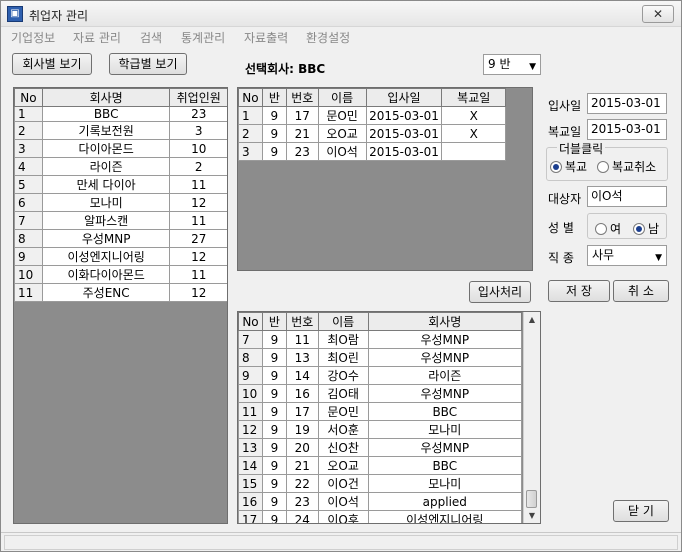 Image resolution: width=682 pixels, height=552 pixels. What do you see at coordinates (151, 37) in the screenshot?
I see `menu-search: 검색` at bounding box center [151, 37].